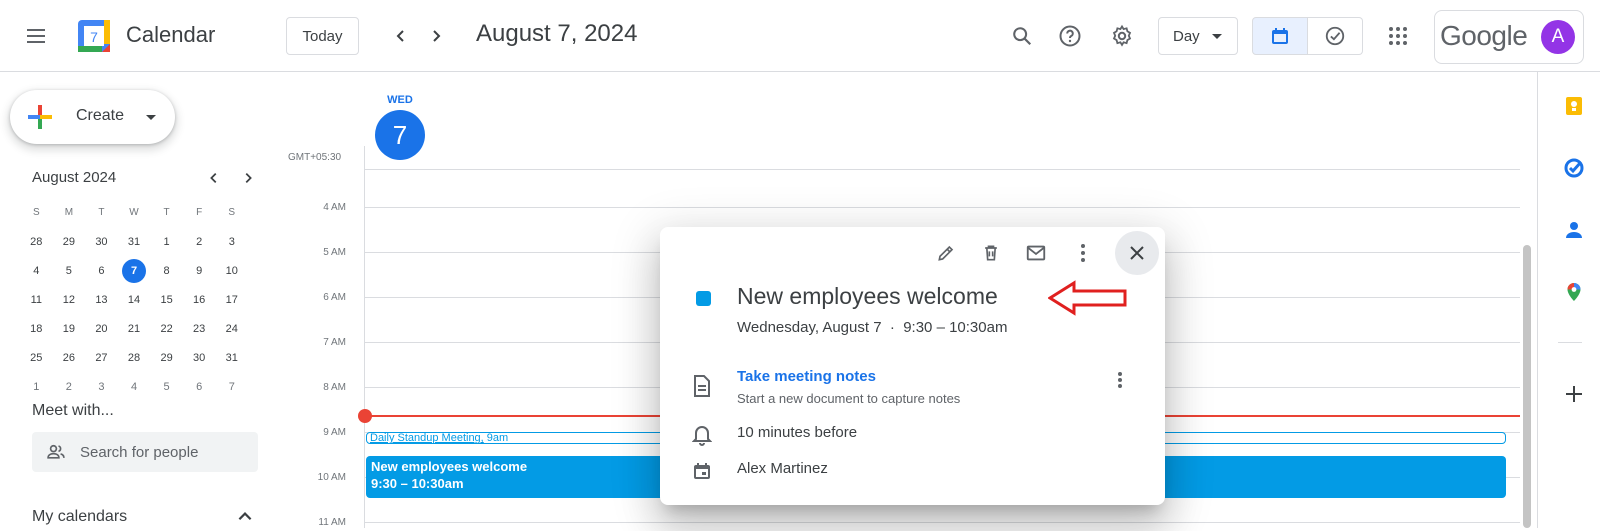 This screenshot has height=531, width=1600. Describe the element at coordinates (436, 36) in the screenshot. I see `next-day-icon` at that location.